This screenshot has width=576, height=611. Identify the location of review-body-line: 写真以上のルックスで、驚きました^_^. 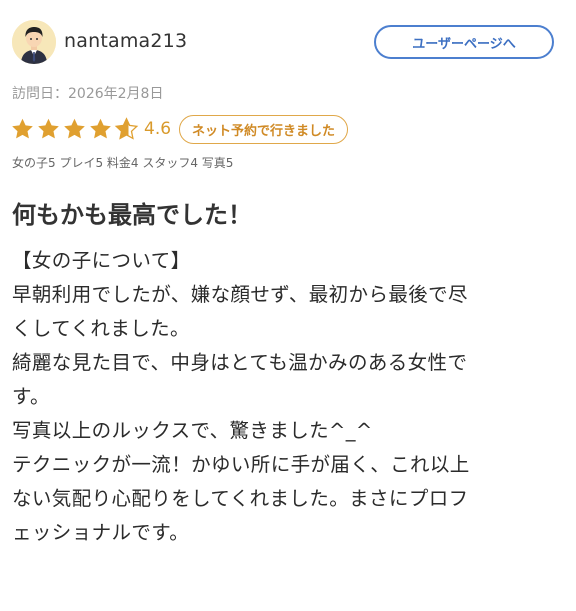
(192, 430).